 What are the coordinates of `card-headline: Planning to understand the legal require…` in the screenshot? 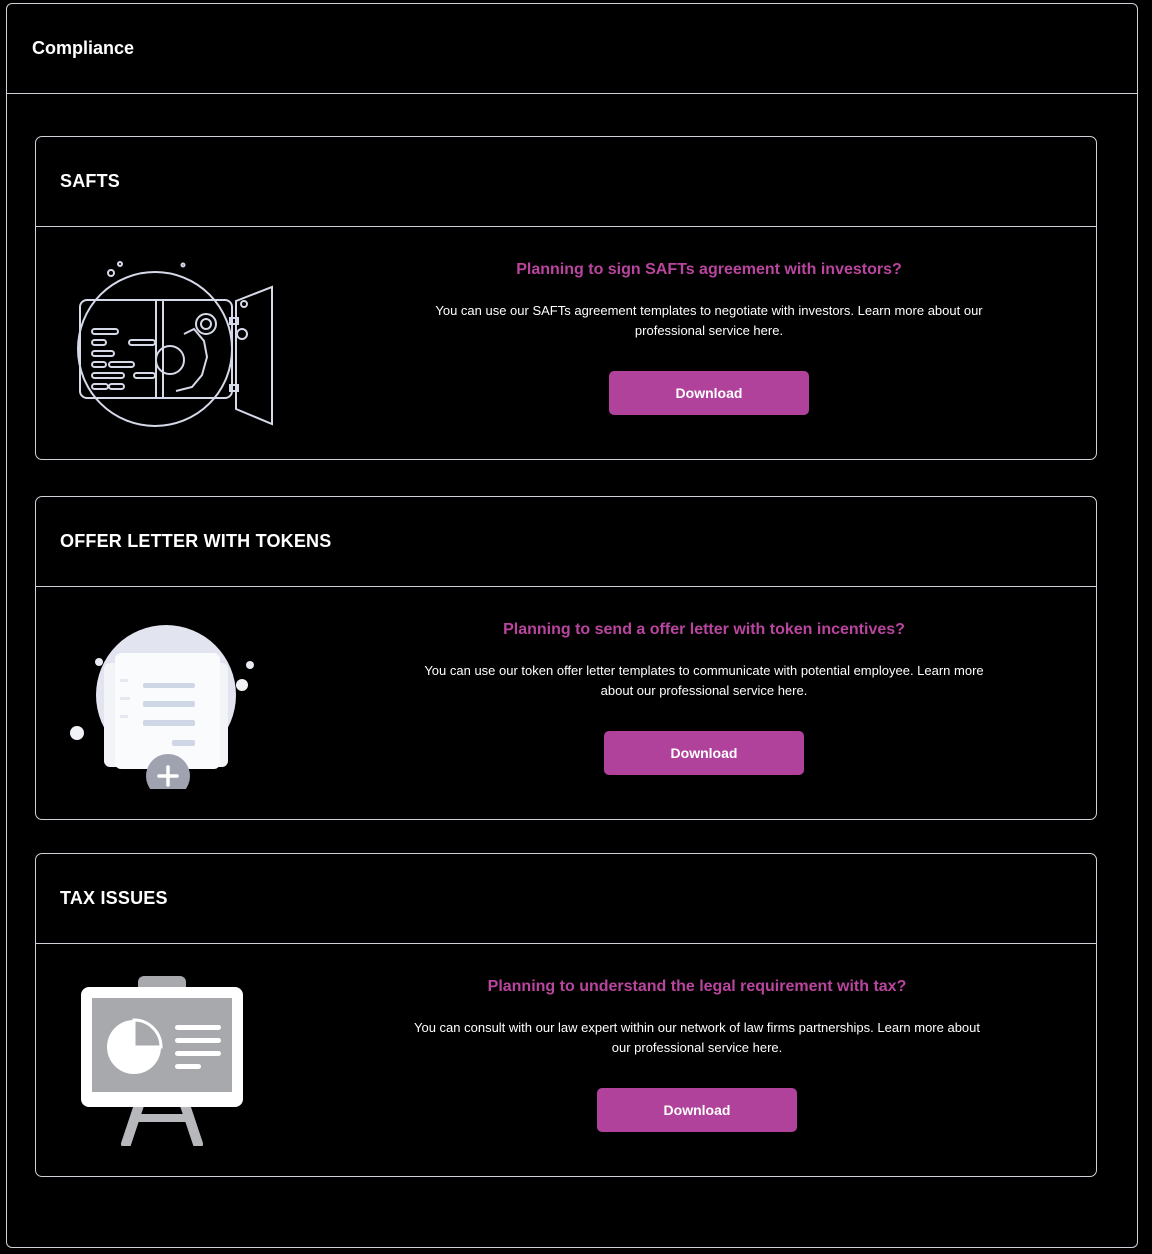 It's located at (697, 986).